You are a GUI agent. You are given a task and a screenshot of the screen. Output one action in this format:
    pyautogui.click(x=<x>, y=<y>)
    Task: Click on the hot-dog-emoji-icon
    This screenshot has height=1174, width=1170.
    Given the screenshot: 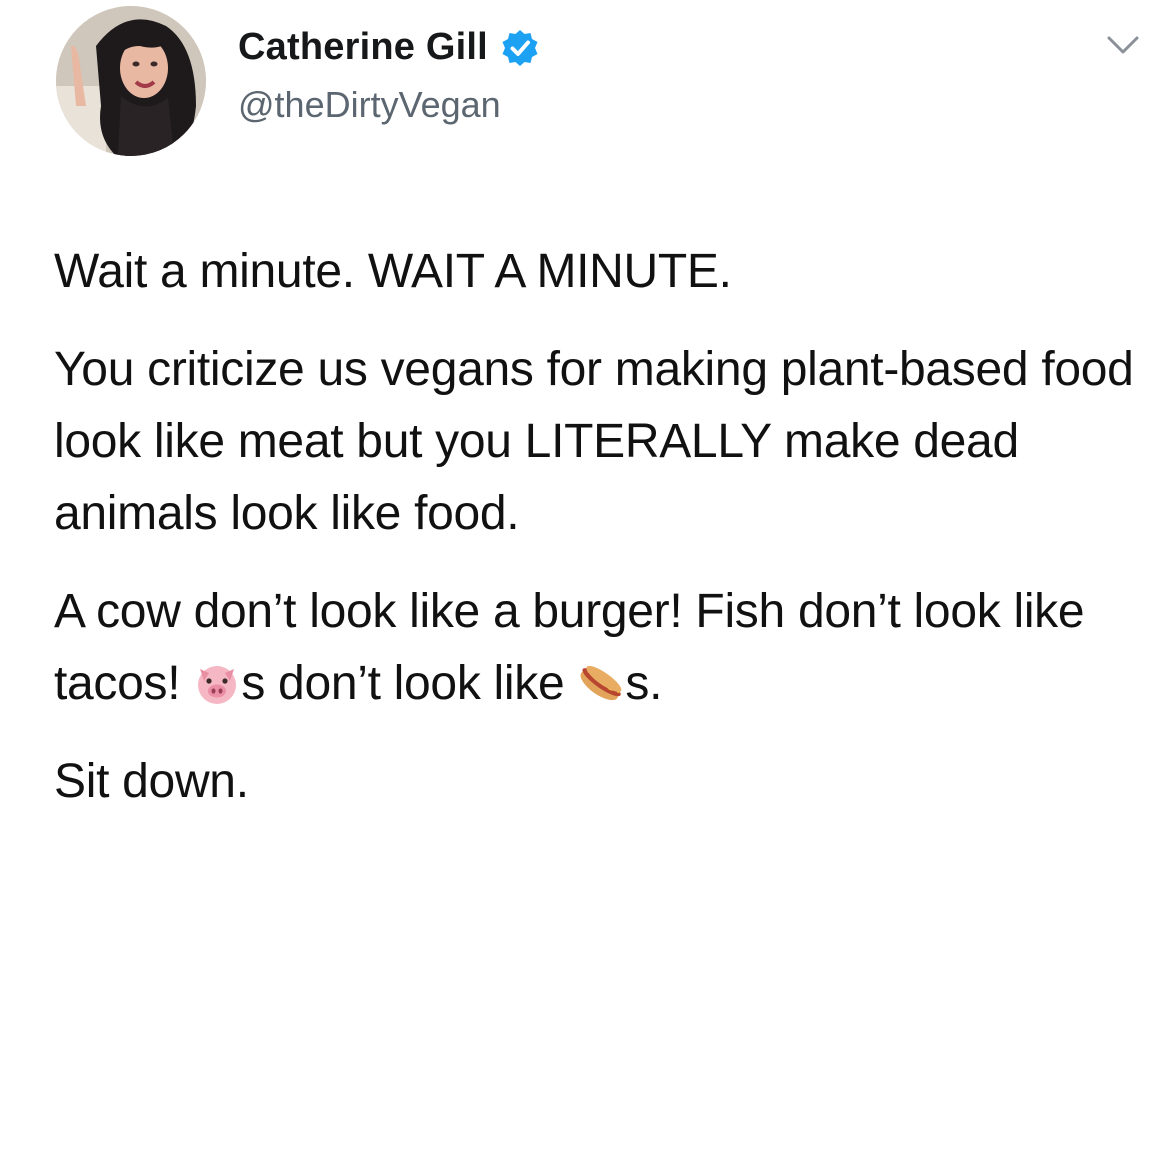 What is the action you would take?
    pyautogui.click(x=601, y=683)
    